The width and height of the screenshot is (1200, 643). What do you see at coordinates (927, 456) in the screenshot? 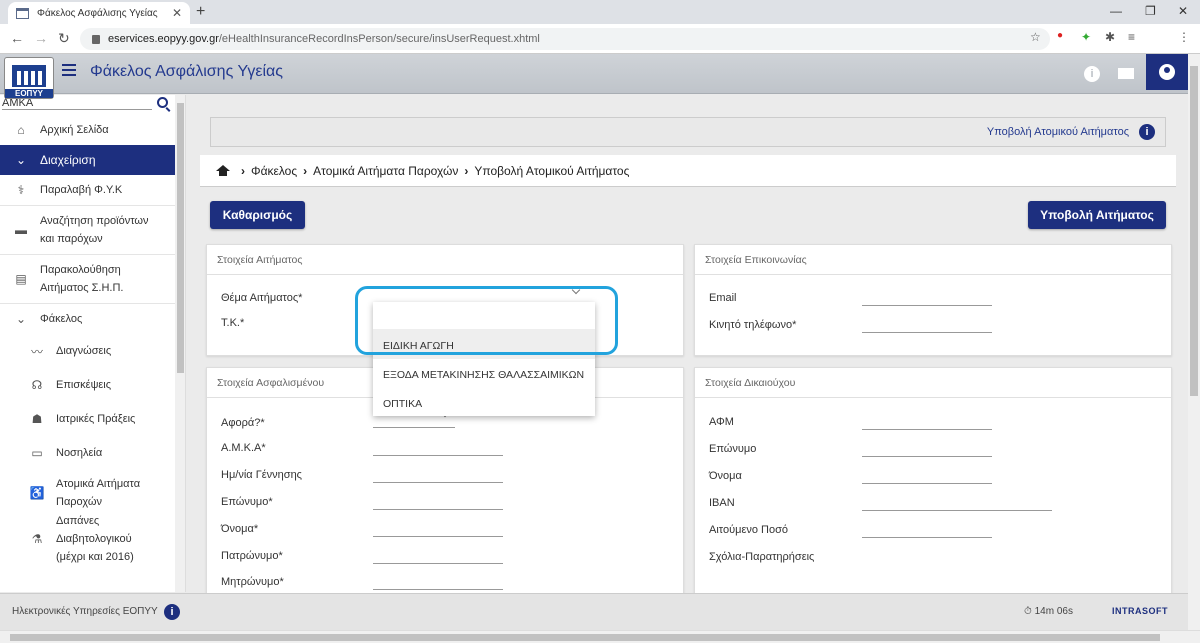
I see `beneficiary-surname-field` at bounding box center [927, 456].